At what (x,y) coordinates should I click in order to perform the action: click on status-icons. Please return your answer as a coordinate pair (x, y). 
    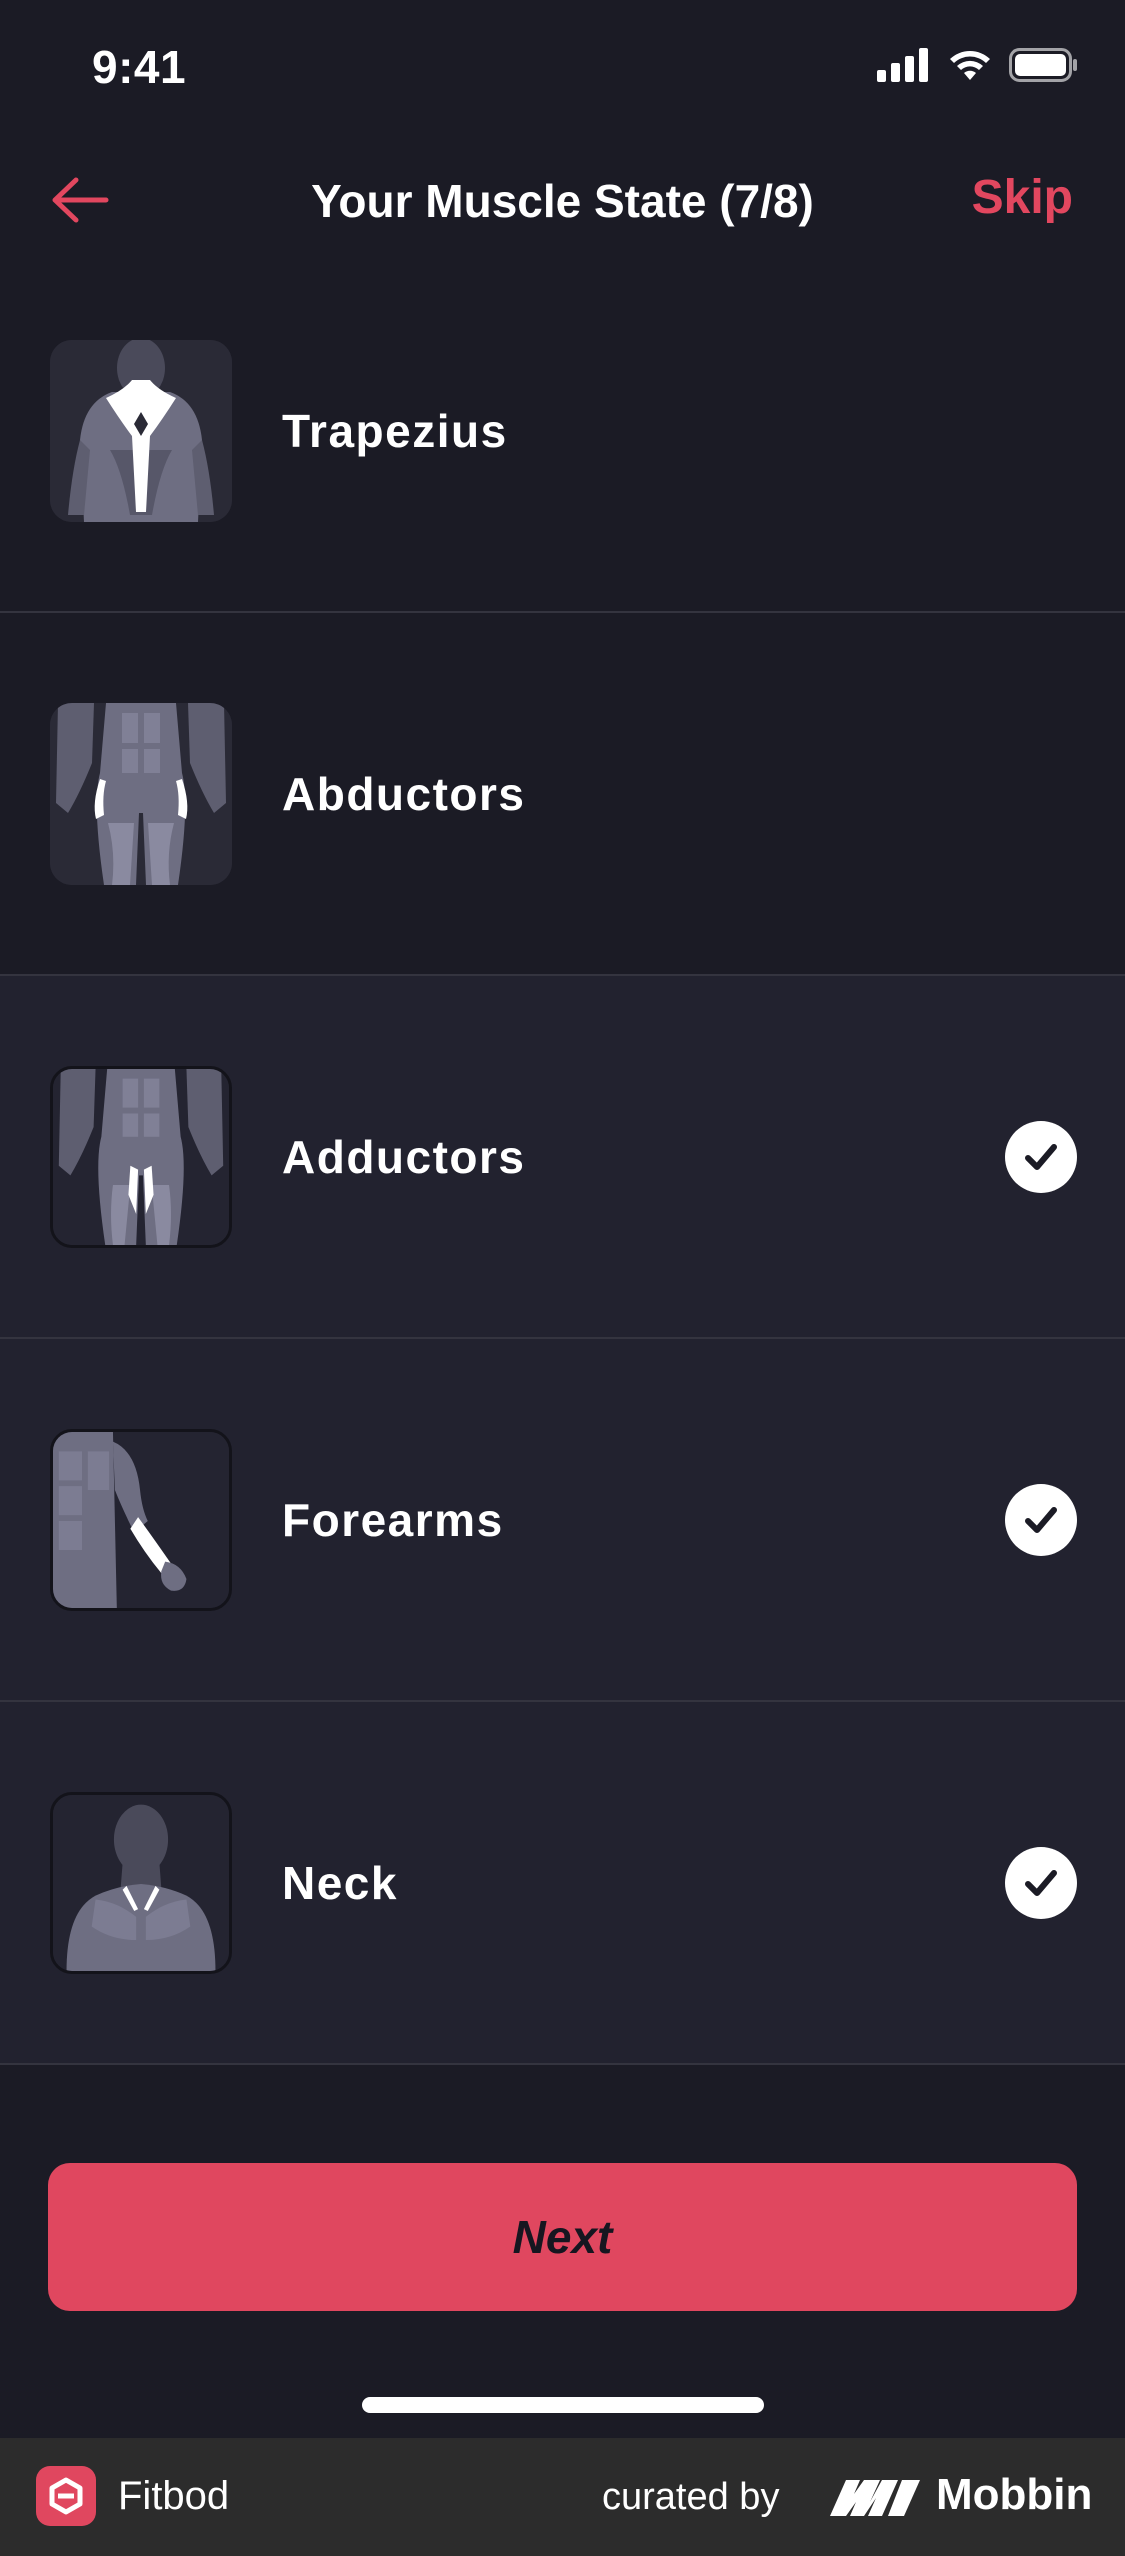
    Looking at the image, I should click on (978, 65).